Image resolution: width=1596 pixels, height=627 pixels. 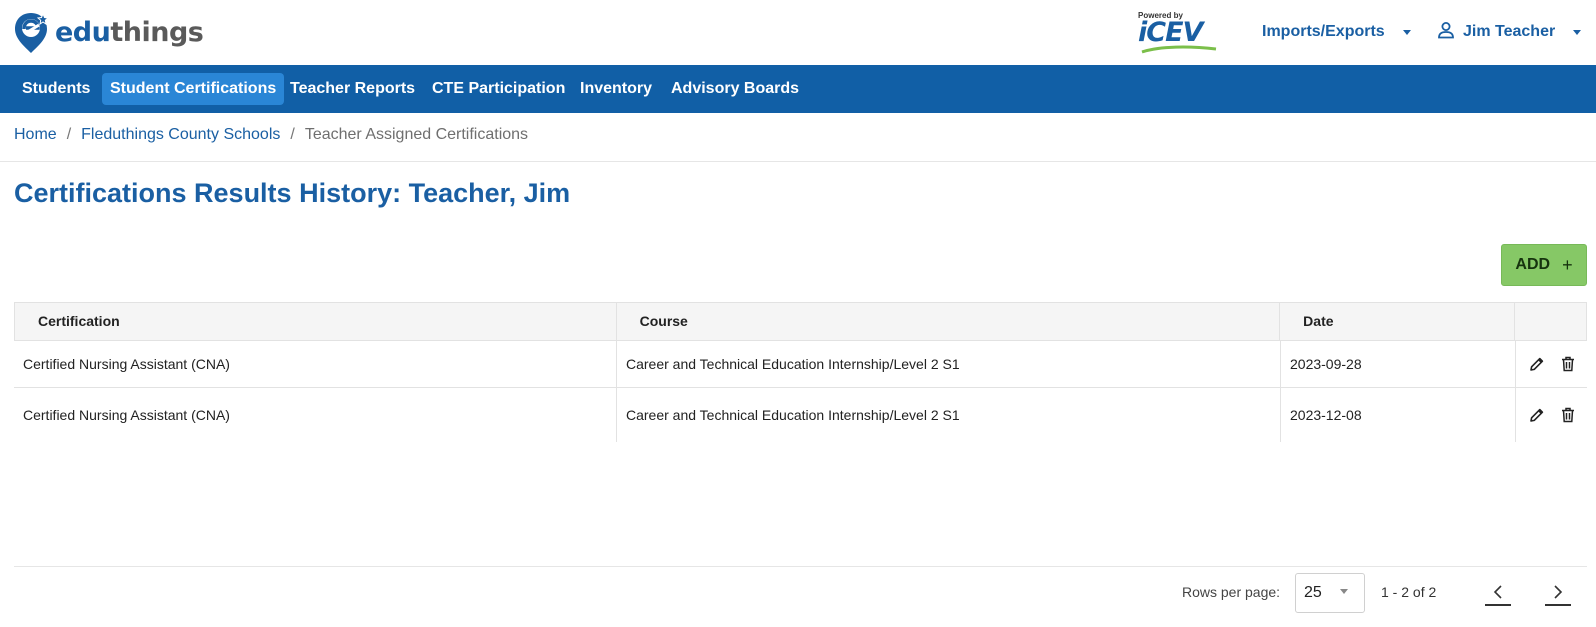 I want to click on chevron-right-icon, so click(x=1558, y=592).